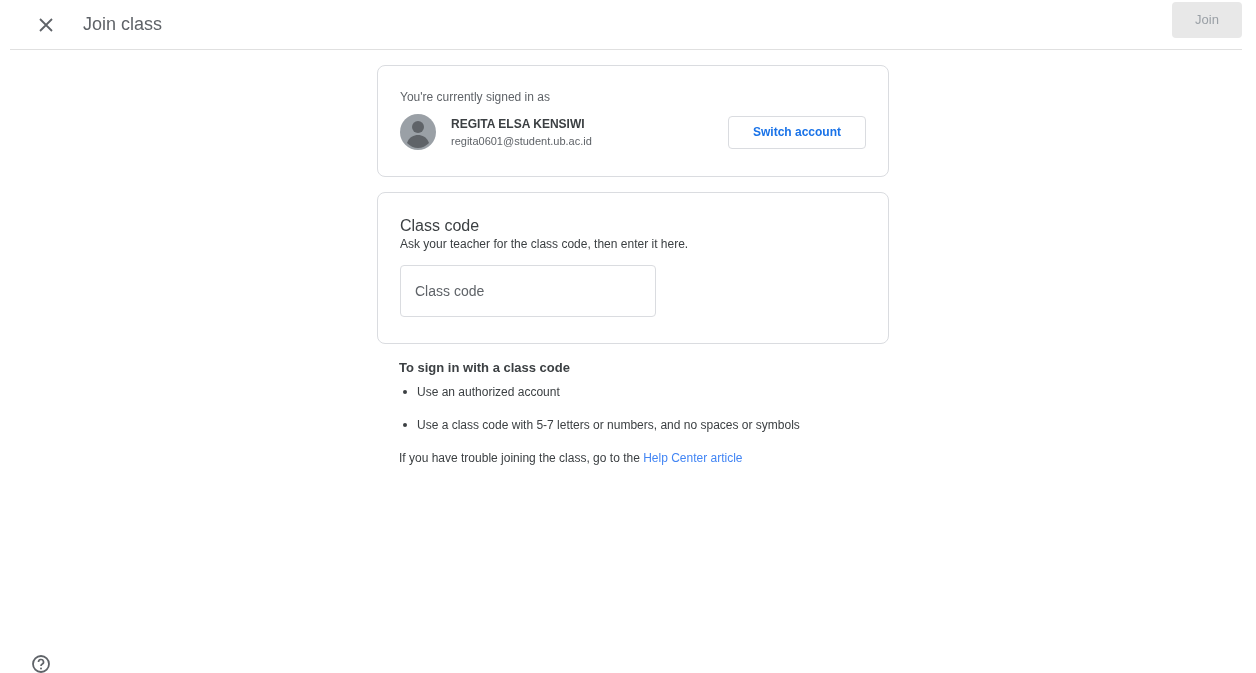 The width and height of the screenshot is (1256, 673). Describe the element at coordinates (528, 291) in the screenshot. I see `class-code-field: Class code` at that location.